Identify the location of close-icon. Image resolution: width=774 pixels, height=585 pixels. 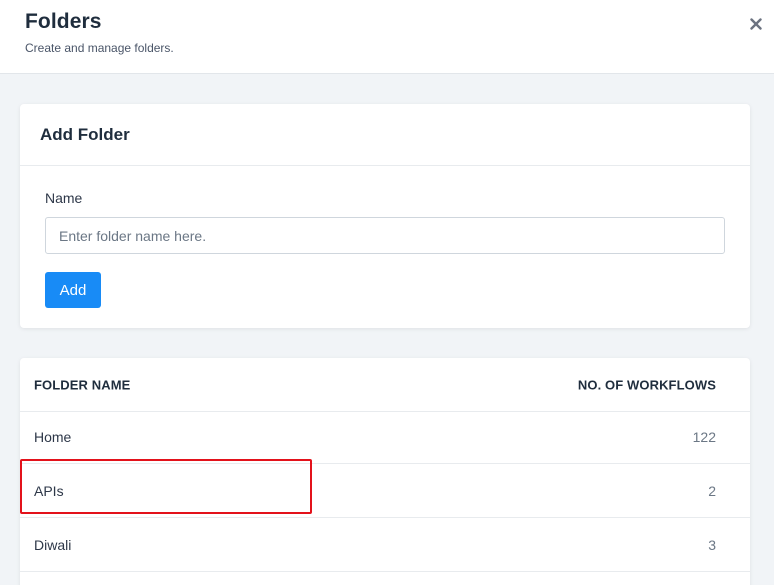
(756, 24).